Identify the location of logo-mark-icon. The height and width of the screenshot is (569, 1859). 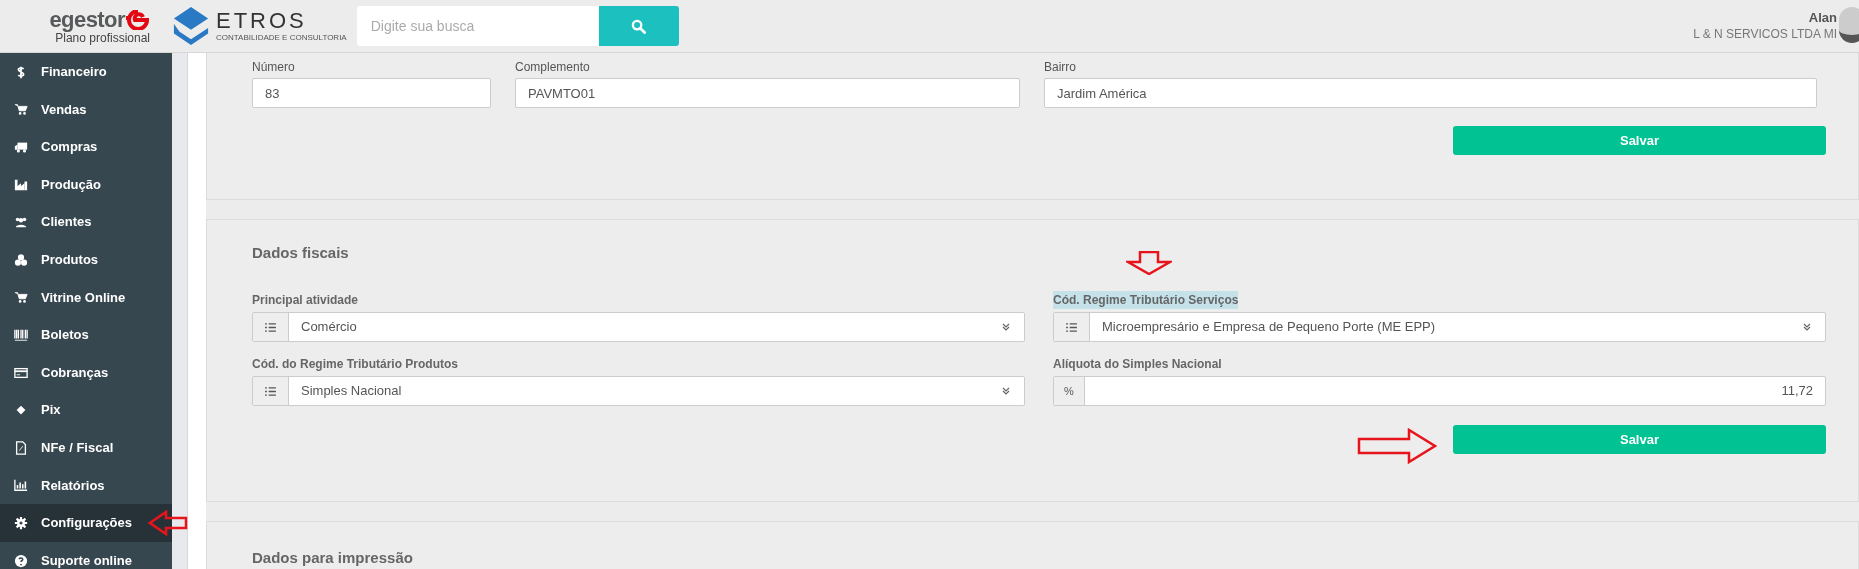
(138, 19).